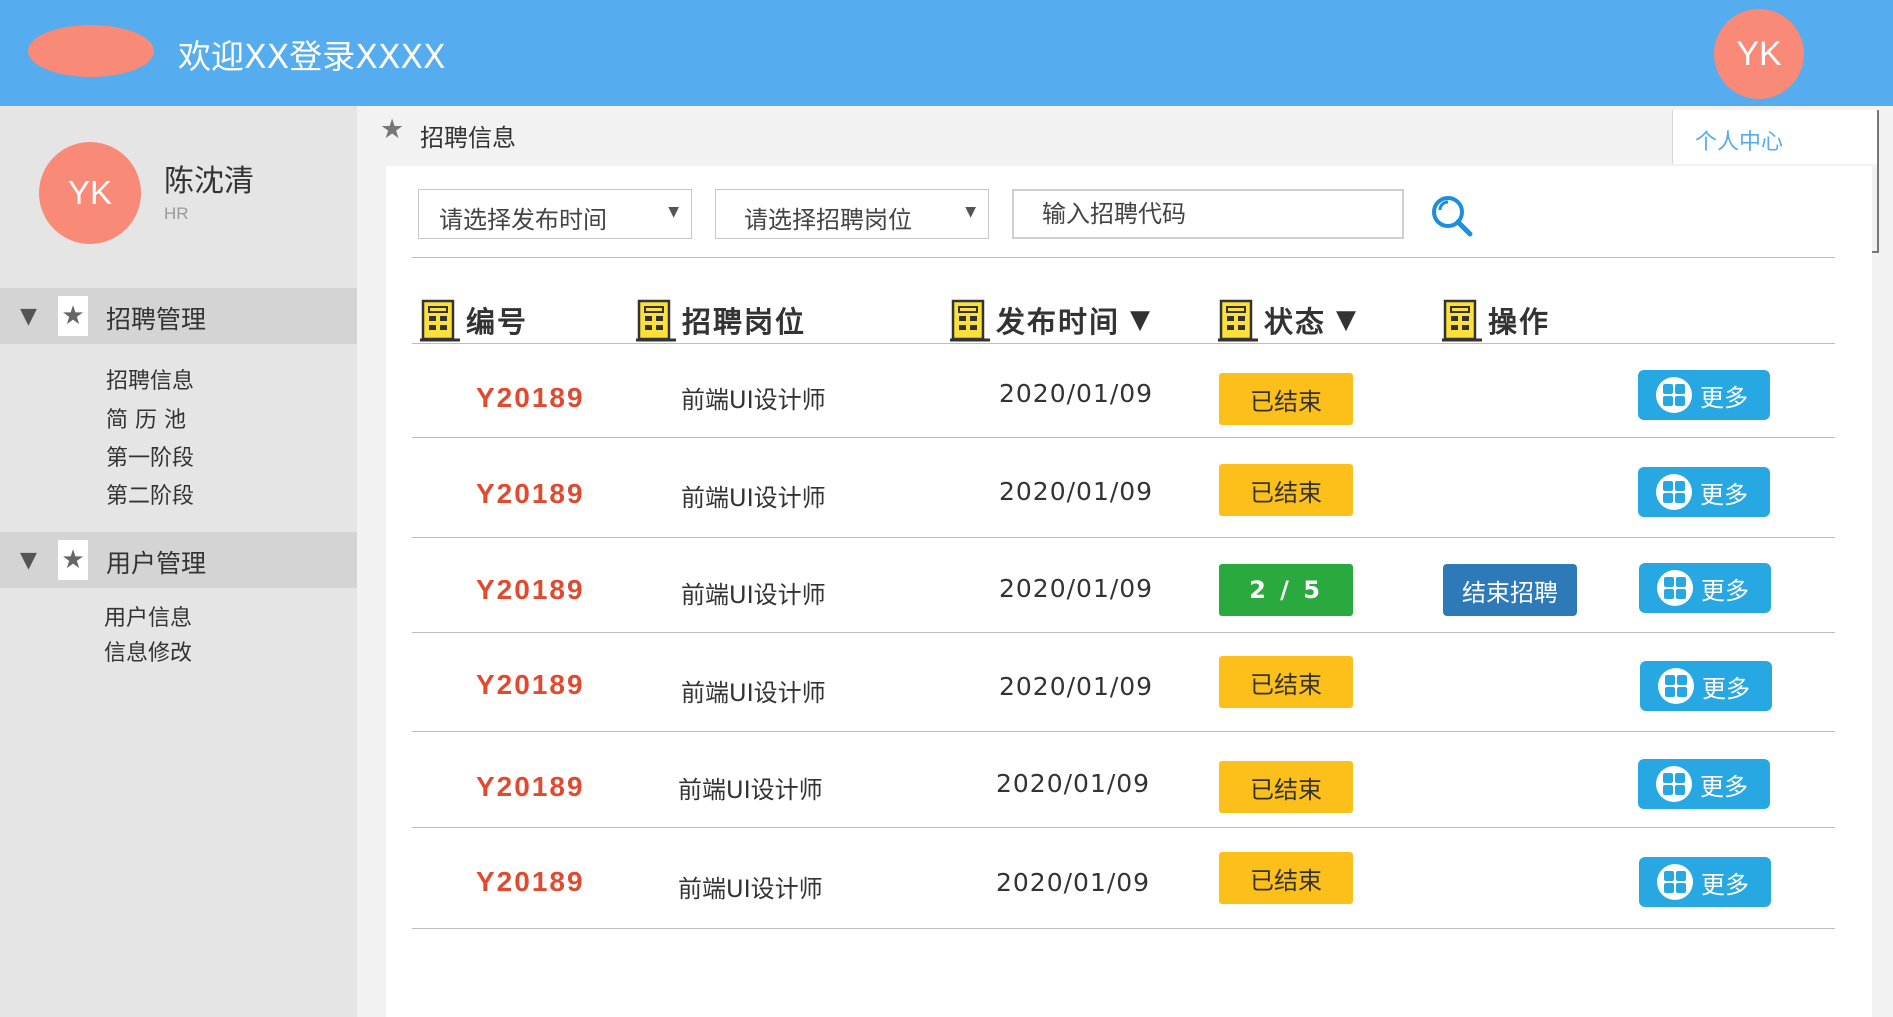  I want to click on tab-label: 个人中心, so click(1739, 142).